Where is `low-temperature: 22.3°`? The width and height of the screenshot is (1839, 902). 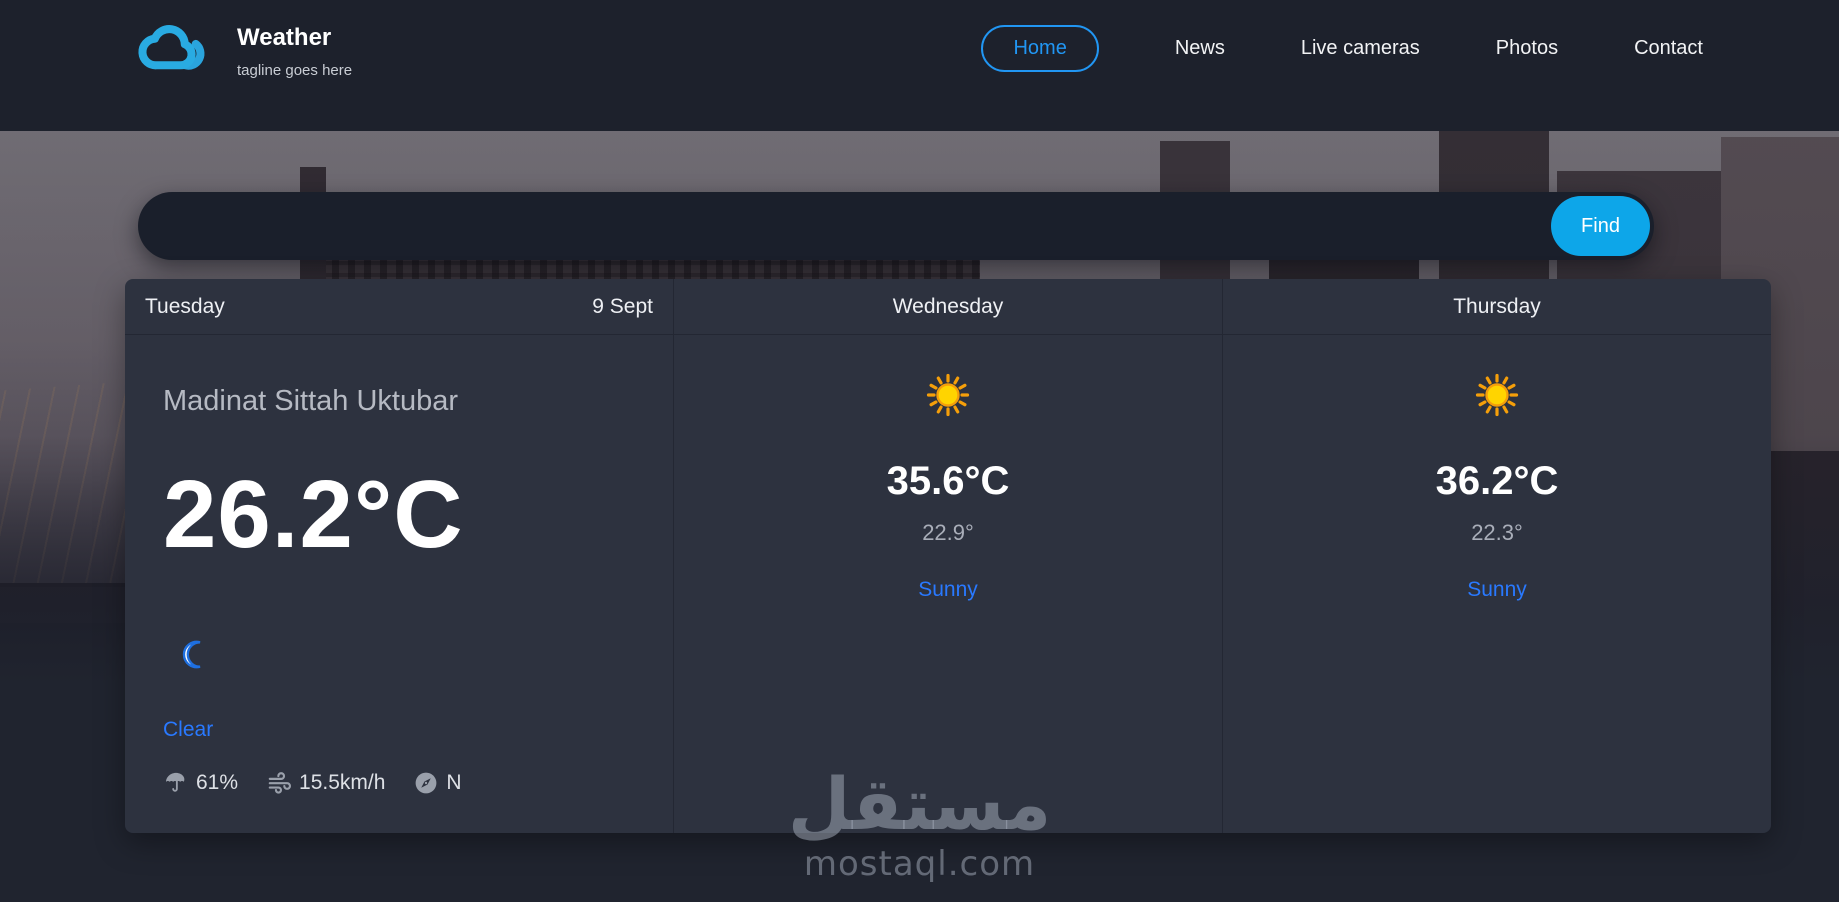
low-temperature: 22.3° is located at coordinates (1497, 532).